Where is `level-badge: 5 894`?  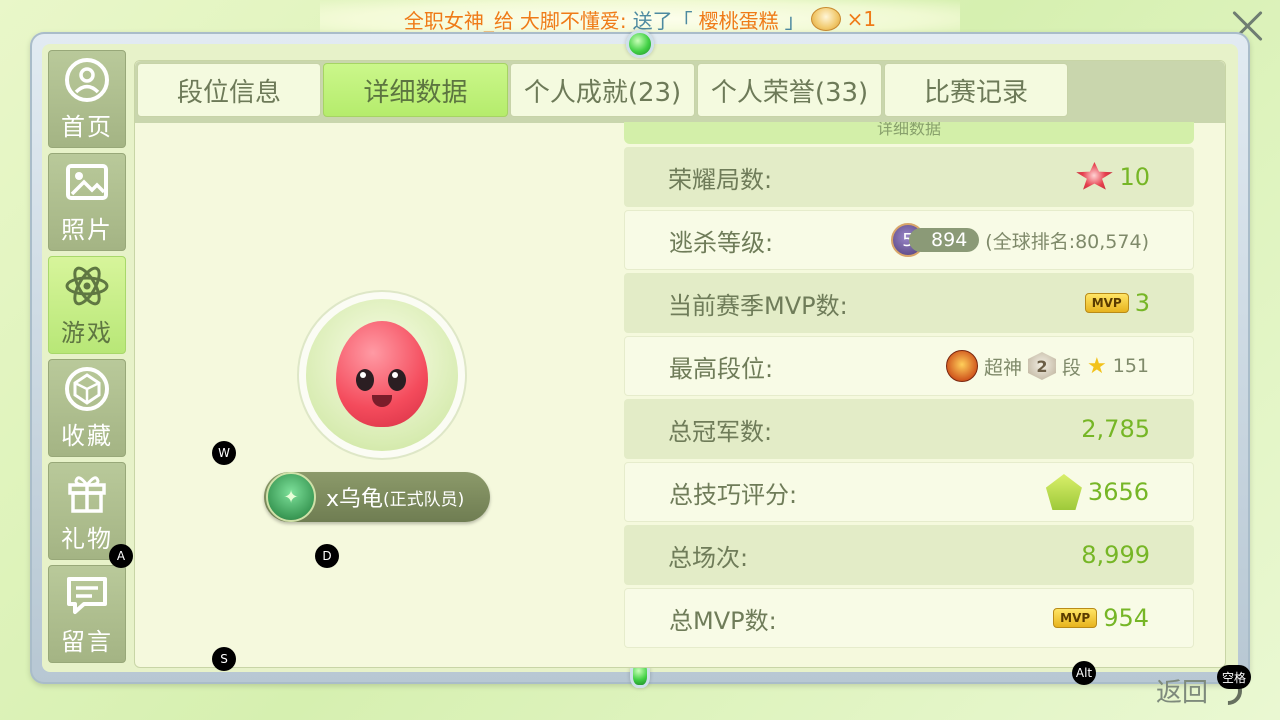
level-badge: 5 894 is located at coordinates (935, 240).